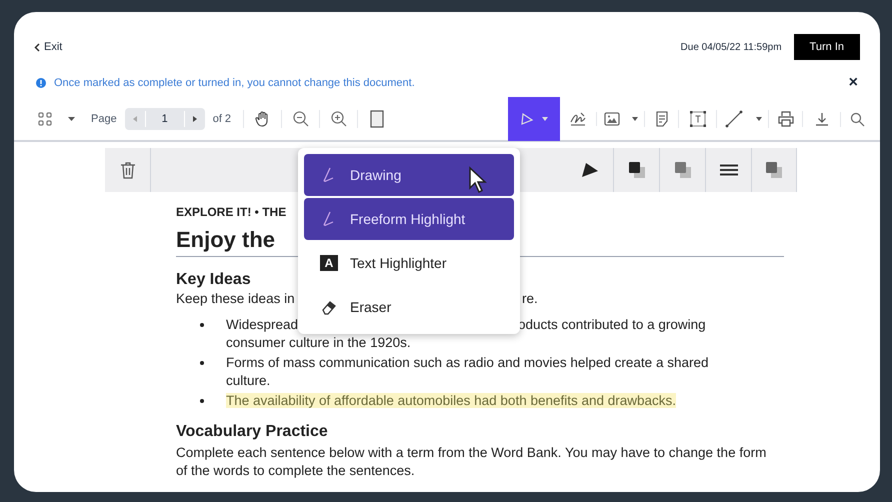  What do you see at coordinates (235, 298) in the screenshot?
I see `intro-text: Keep these ideas in` at bounding box center [235, 298].